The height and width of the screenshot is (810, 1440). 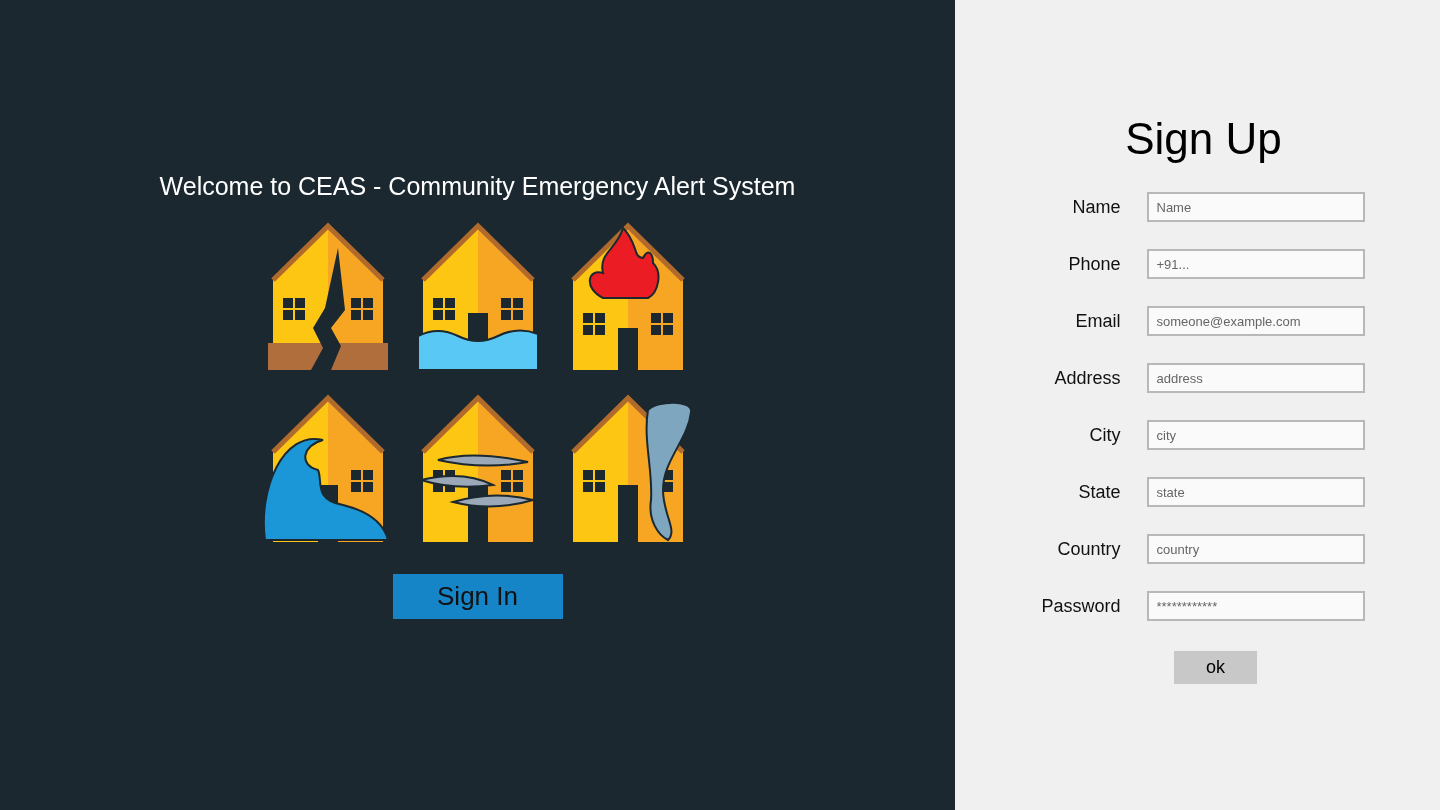 I want to click on welcome-title: Welcome to CEAS - Community Emergency Alert System, so click(x=477, y=186).